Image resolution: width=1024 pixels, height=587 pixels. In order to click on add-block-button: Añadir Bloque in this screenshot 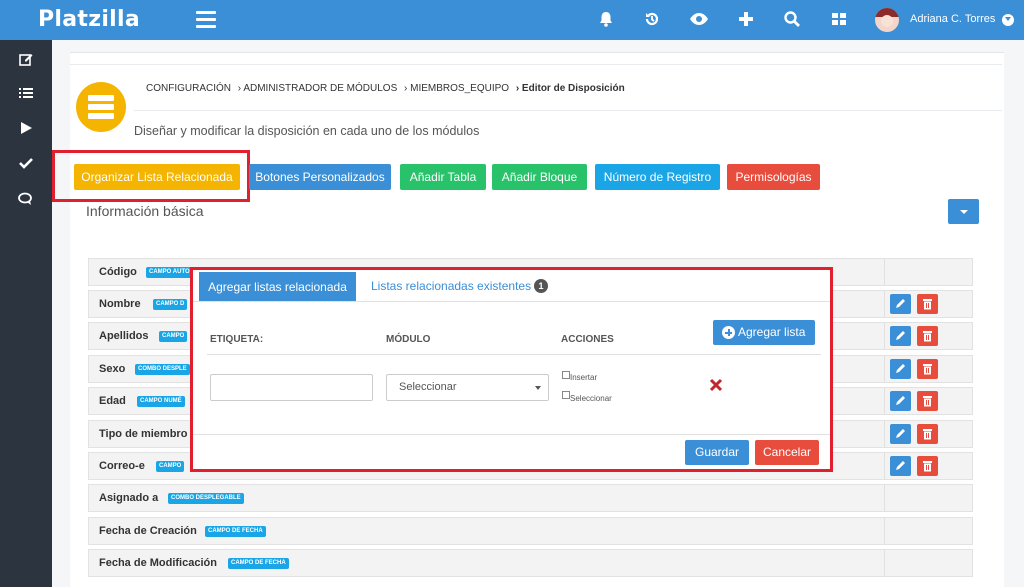, I will do `click(539, 177)`.